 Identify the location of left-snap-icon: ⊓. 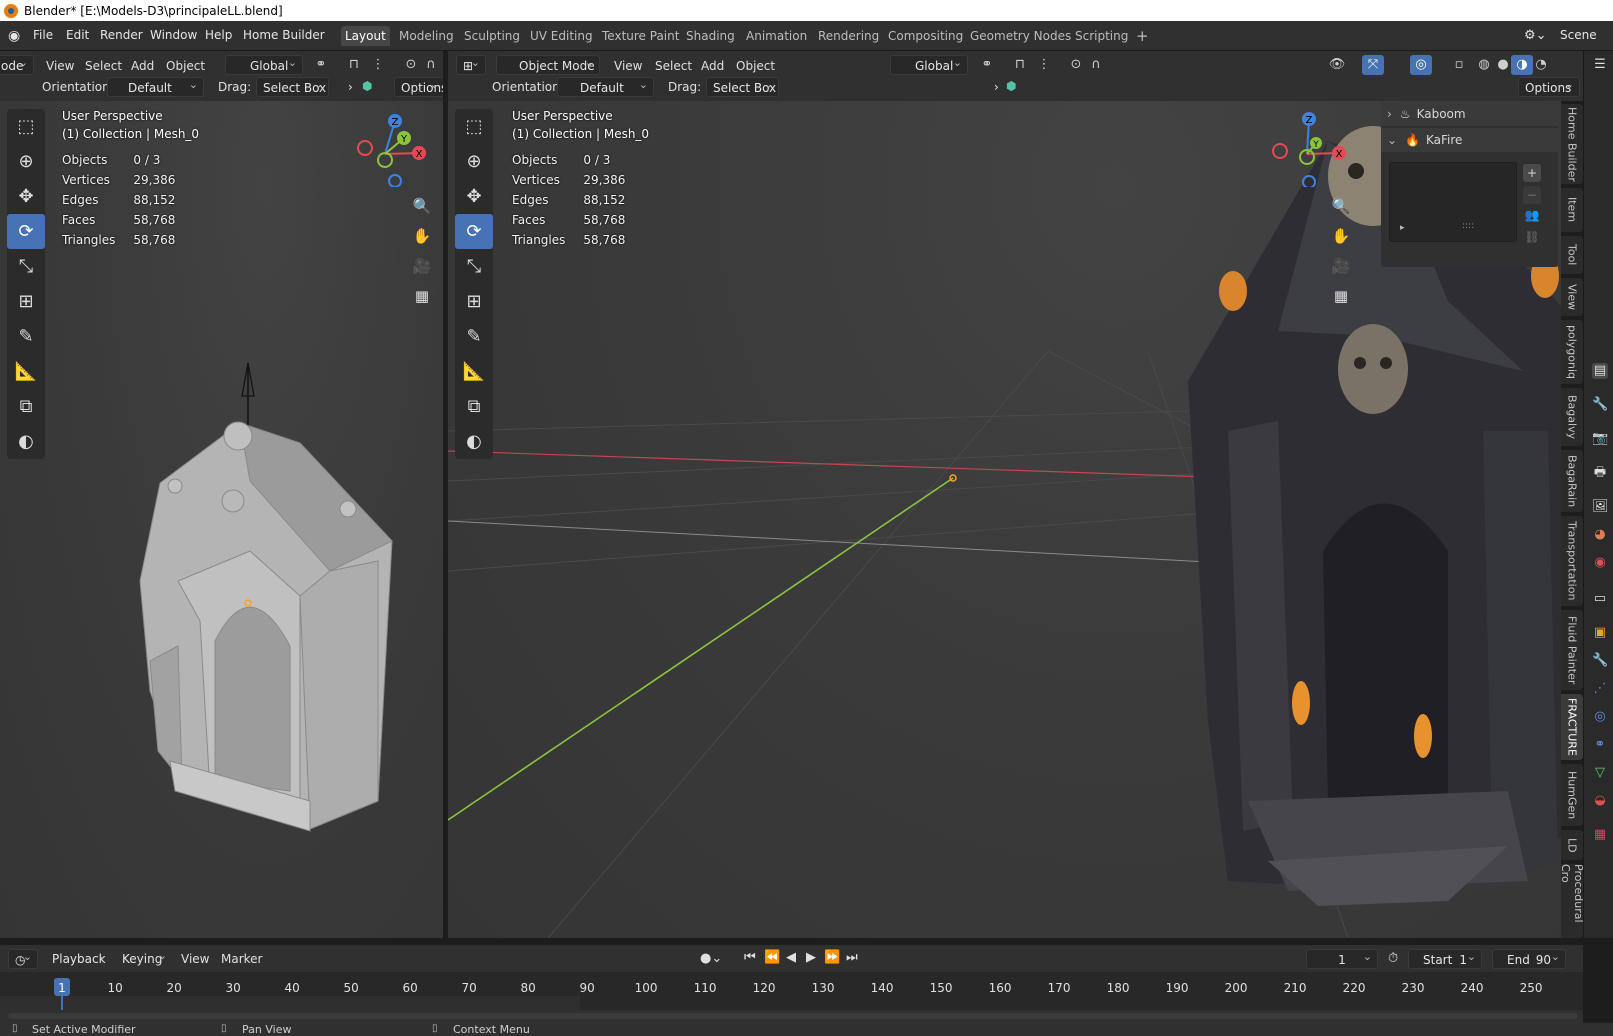
(354, 65).